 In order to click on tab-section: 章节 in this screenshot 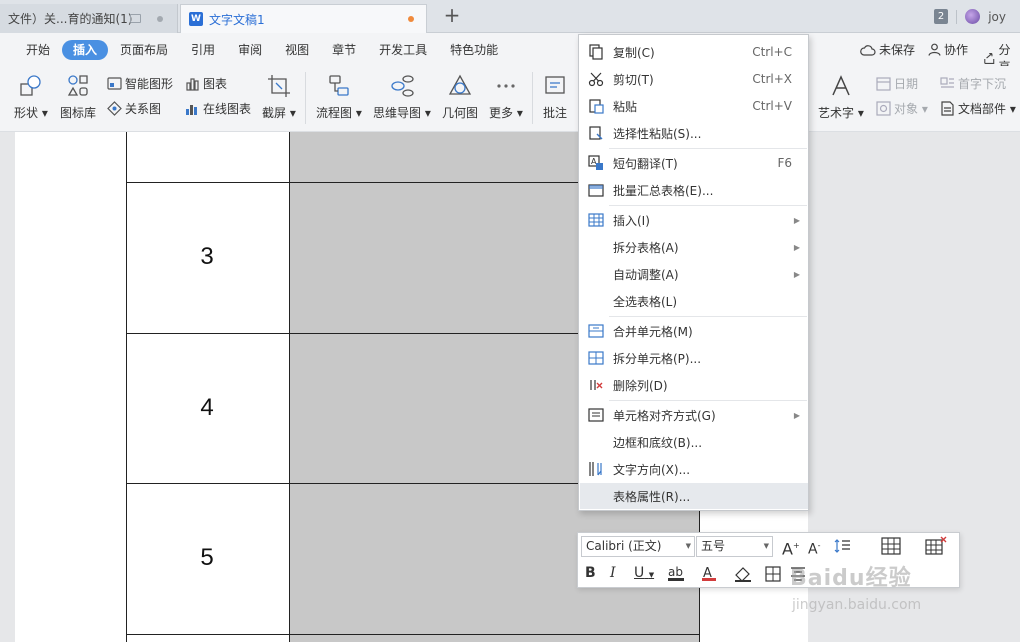, I will do `click(344, 50)`.